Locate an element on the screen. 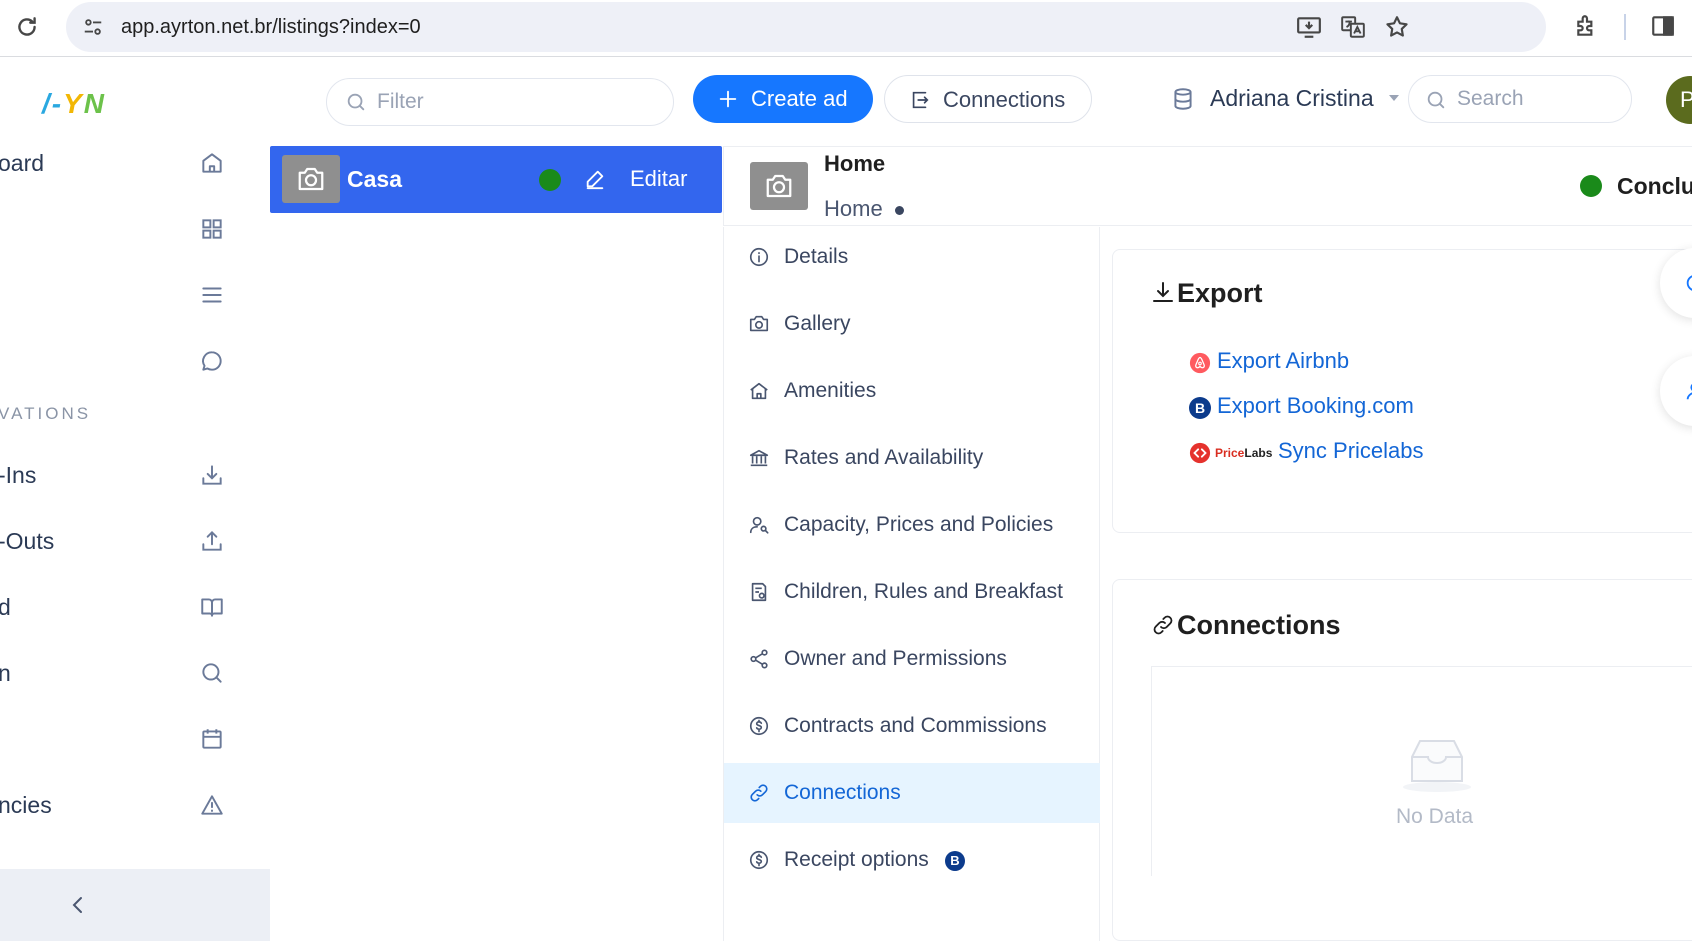 The width and height of the screenshot is (1692, 941). menu-item-owner-permissions: Owner and Permissions is located at coordinates (912, 659).